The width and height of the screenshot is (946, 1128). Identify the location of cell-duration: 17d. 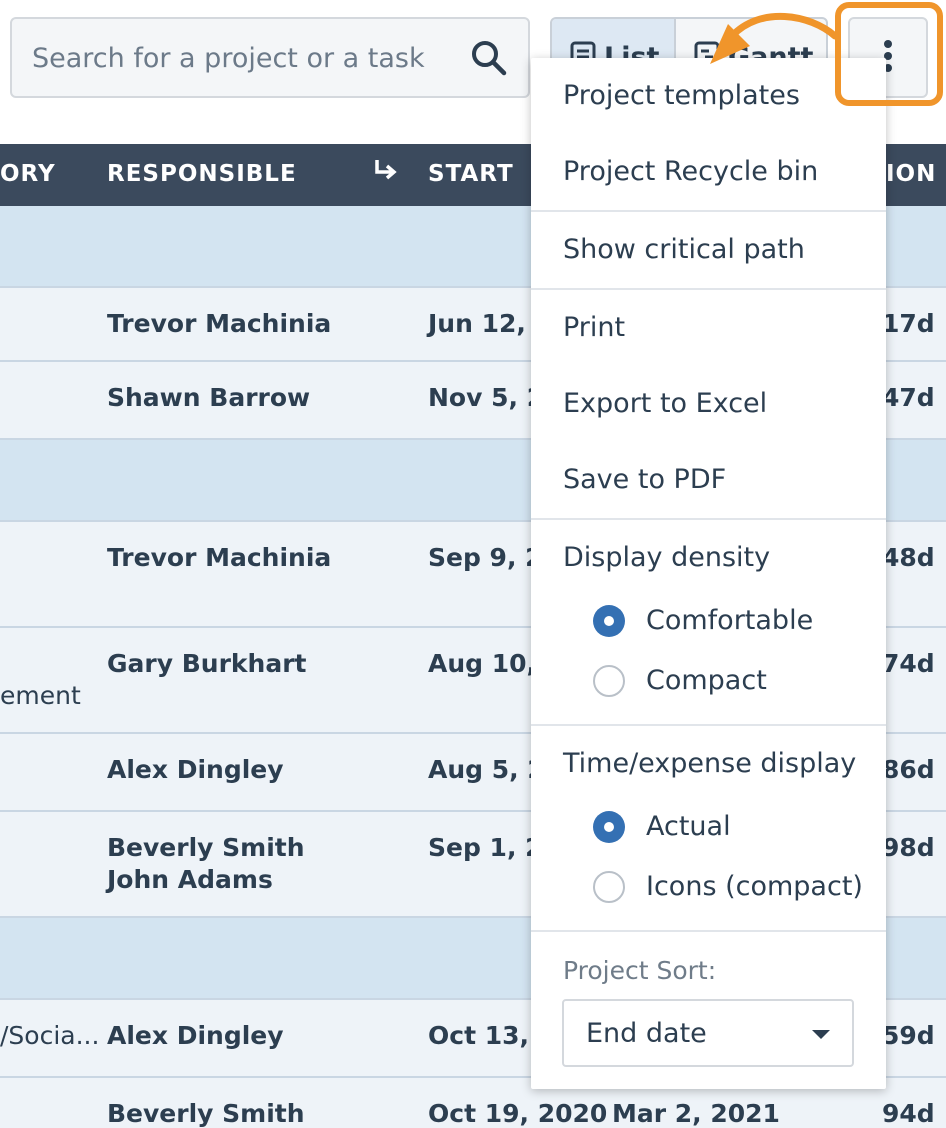
(908, 323).